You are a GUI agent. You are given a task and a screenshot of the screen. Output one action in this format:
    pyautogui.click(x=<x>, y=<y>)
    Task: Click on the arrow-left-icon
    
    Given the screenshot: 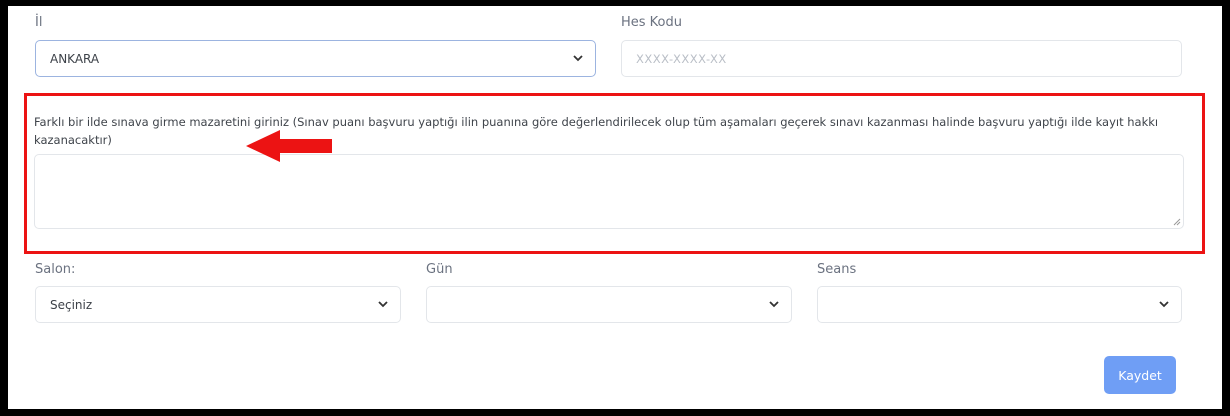 What is the action you would take?
    pyautogui.click(x=289, y=146)
    